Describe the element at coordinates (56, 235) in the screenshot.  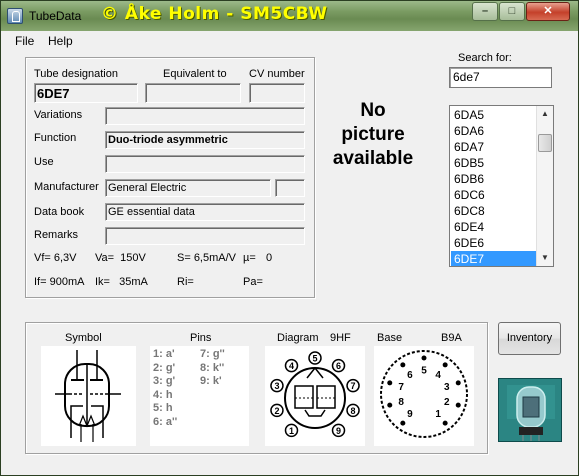
I see `remarks-label: Remarks` at that location.